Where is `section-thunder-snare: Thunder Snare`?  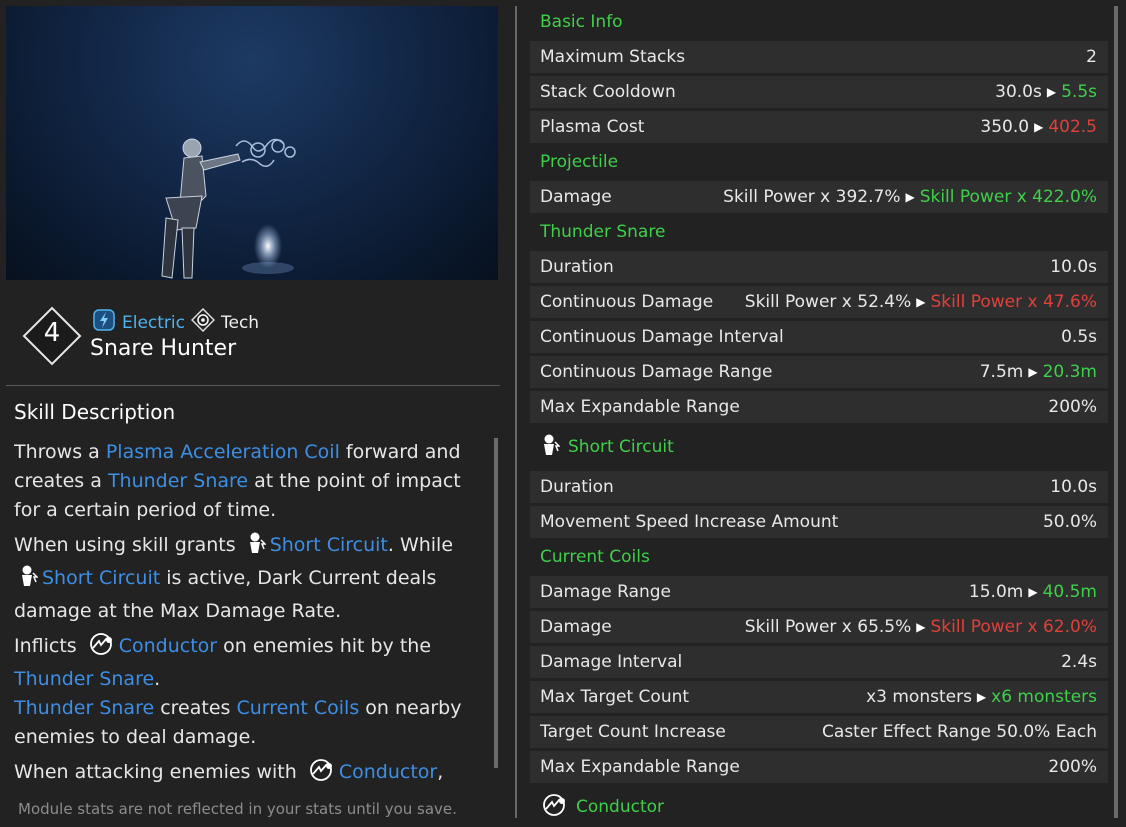 section-thunder-snare: Thunder Snare is located at coordinates (819, 232).